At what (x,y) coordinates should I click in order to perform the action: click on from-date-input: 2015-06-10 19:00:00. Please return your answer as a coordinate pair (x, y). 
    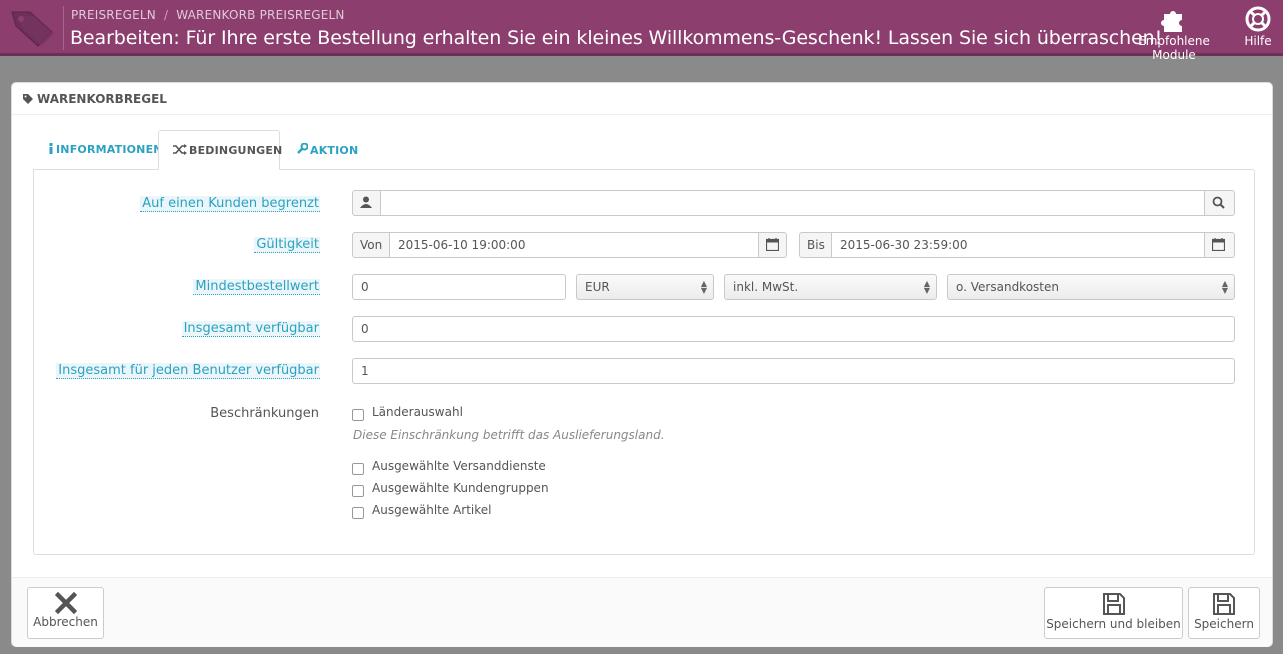
    Looking at the image, I should click on (574, 245).